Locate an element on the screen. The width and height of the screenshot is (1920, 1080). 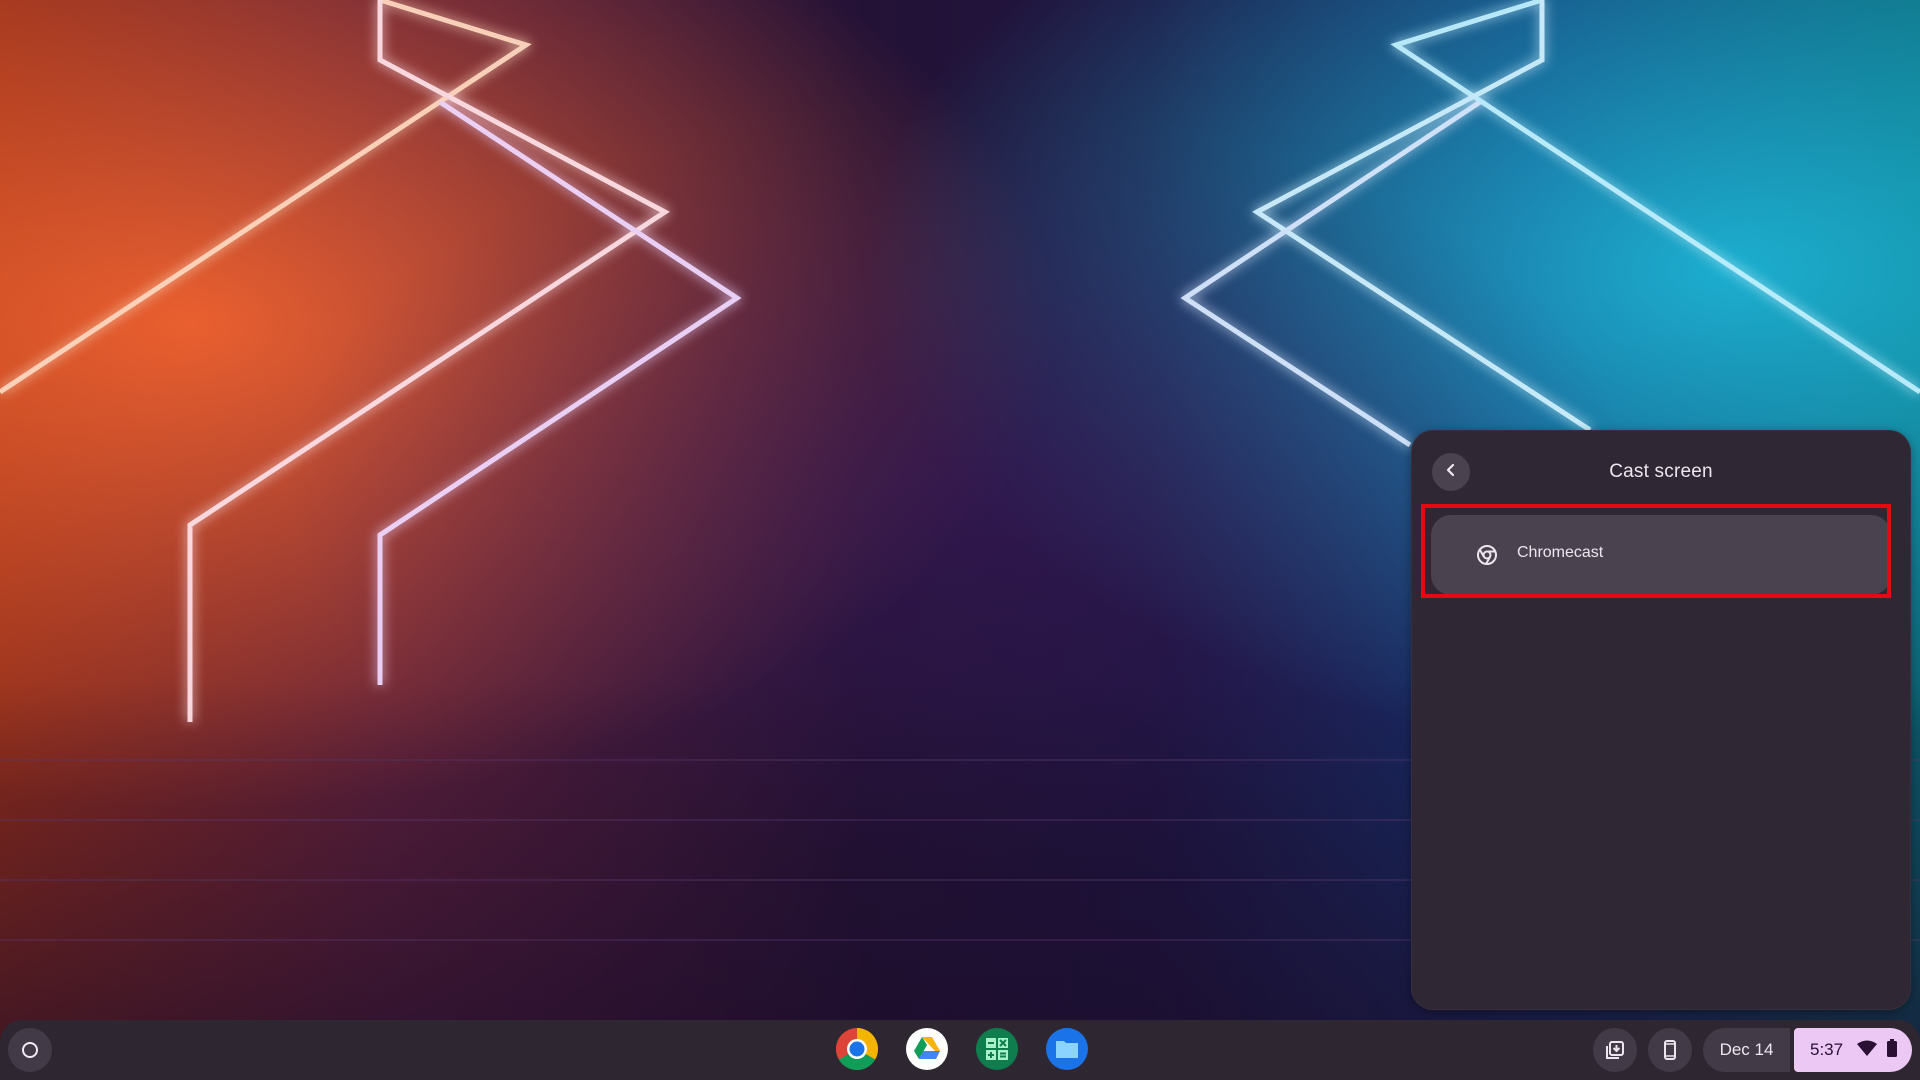
drive-icon is located at coordinates (927, 1049).